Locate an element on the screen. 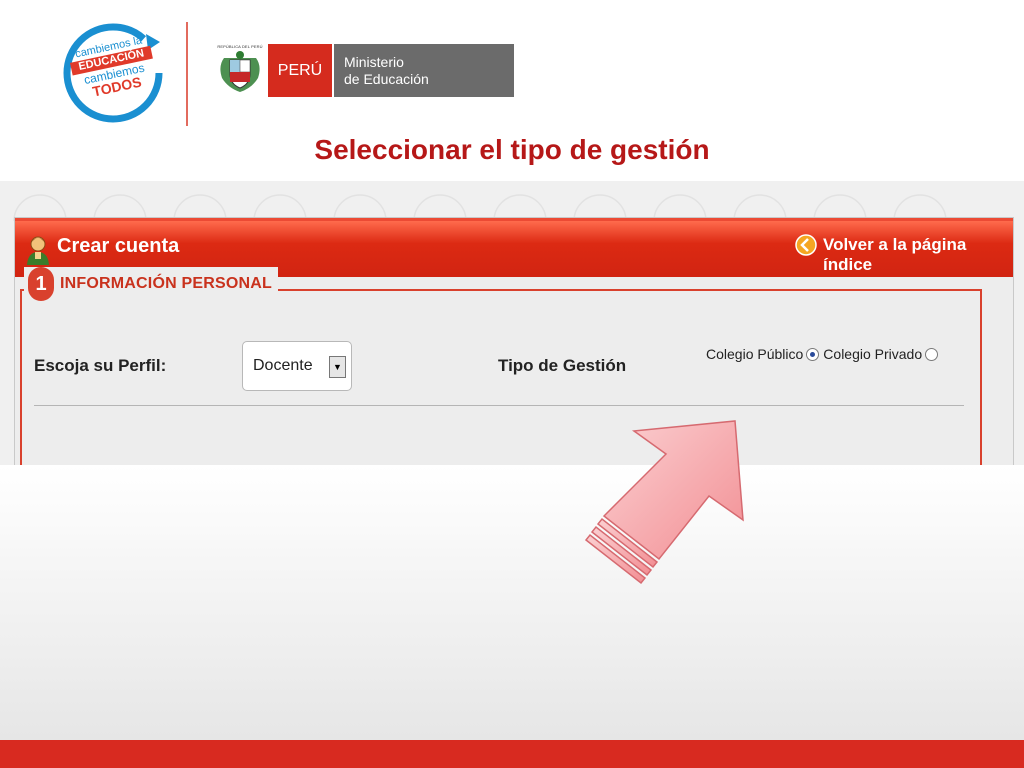 Image resolution: width=1024 pixels, height=768 pixels. ministry-line-2: de Educación is located at coordinates (386, 79).